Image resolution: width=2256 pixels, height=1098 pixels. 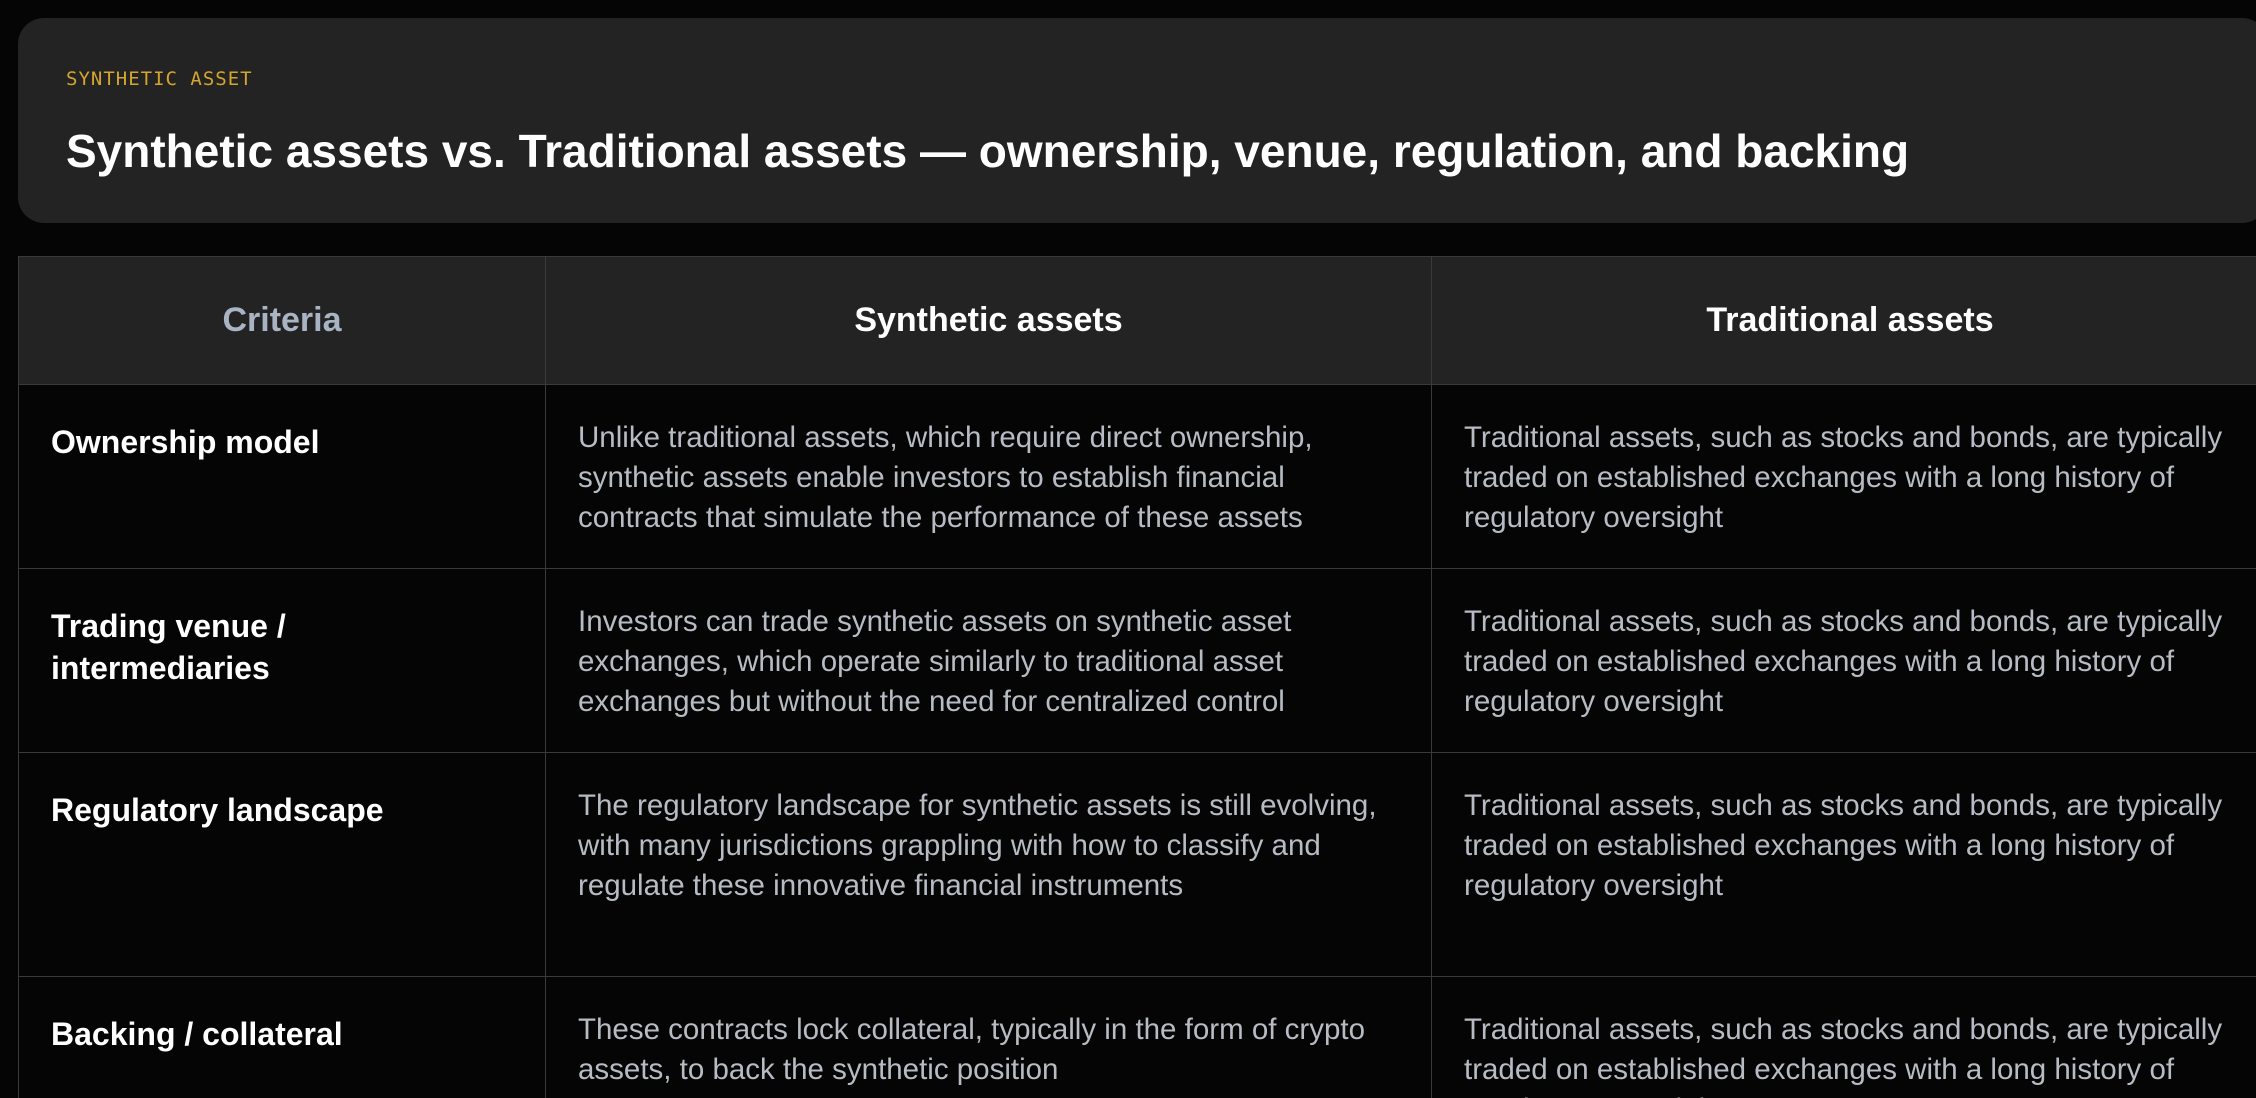 What do you see at coordinates (282, 1037) in the screenshot?
I see `criteria-cell: Backing / collateral` at bounding box center [282, 1037].